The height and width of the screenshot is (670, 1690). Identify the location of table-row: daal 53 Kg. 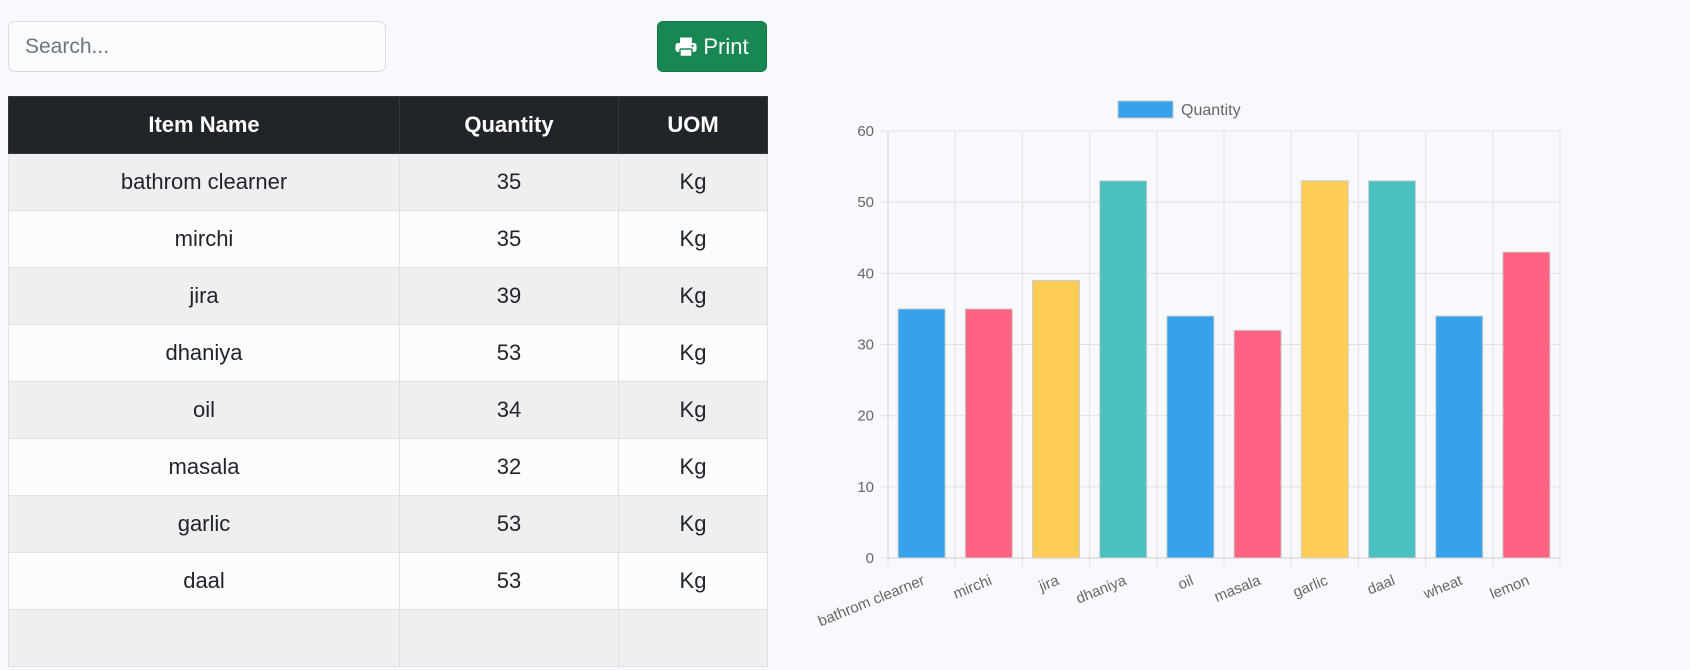
(388, 581).